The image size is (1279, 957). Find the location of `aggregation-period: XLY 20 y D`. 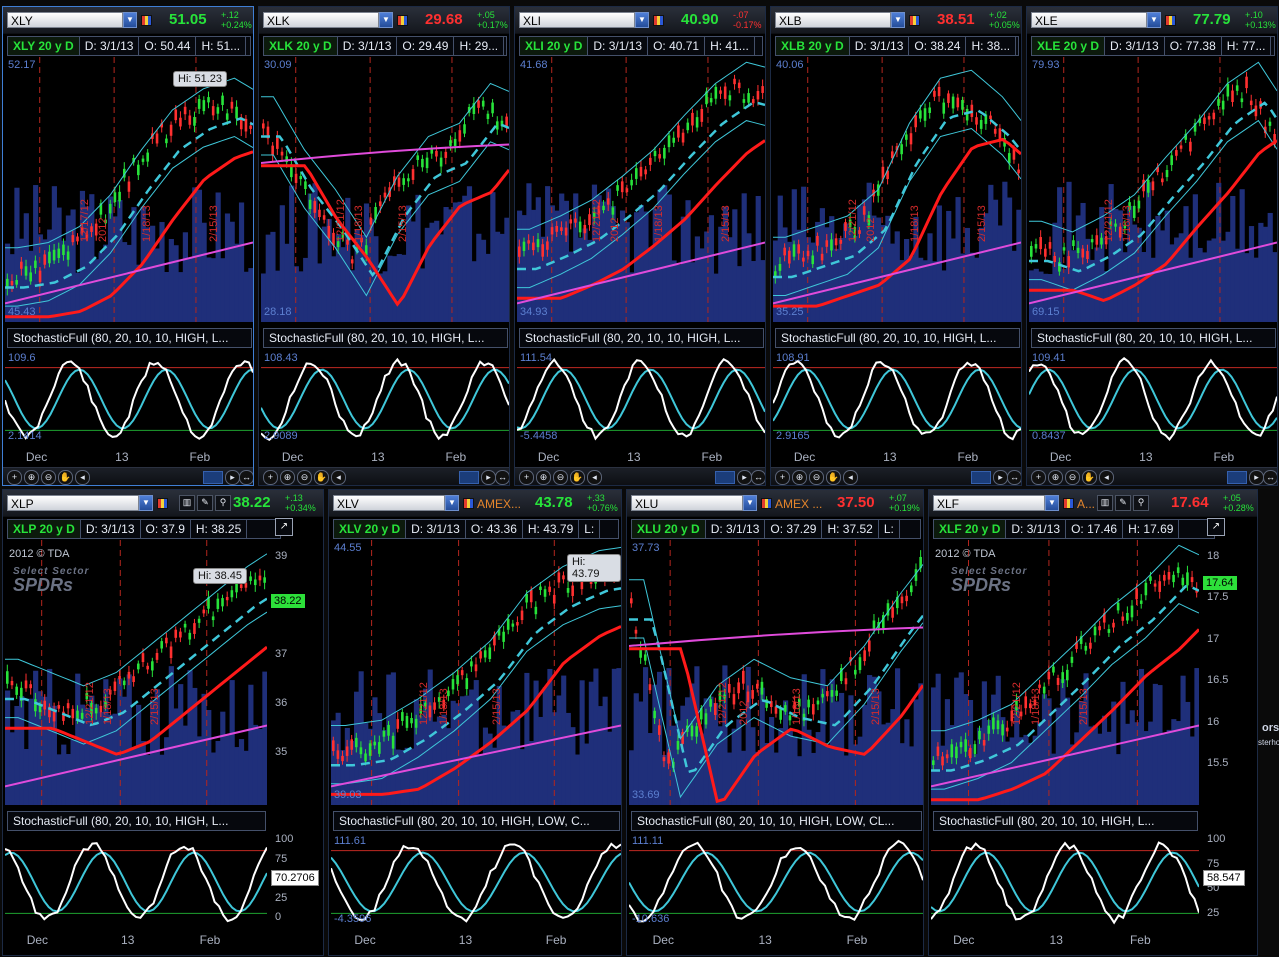

aggregation-period: XLY 20 y D is located at coordinates (44, 46).